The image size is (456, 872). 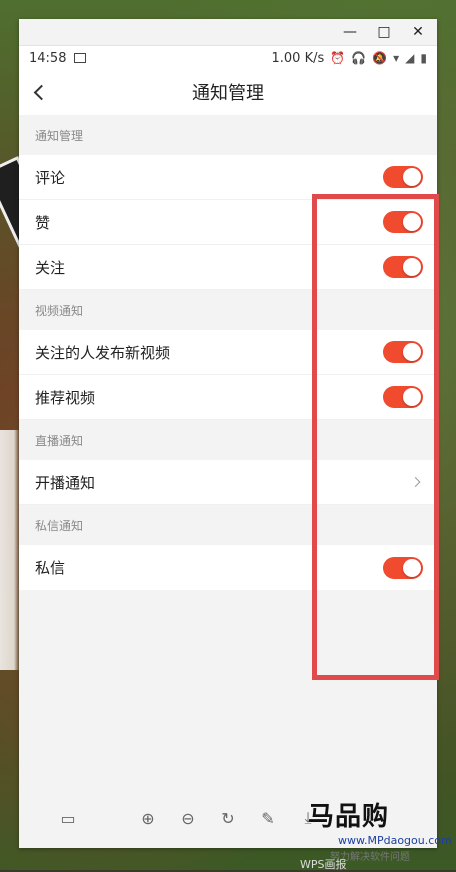 What do you see at coordinates (384, 32) in the screenshot?
I see `maximize-icon: □` at bounding box center [384, 32].